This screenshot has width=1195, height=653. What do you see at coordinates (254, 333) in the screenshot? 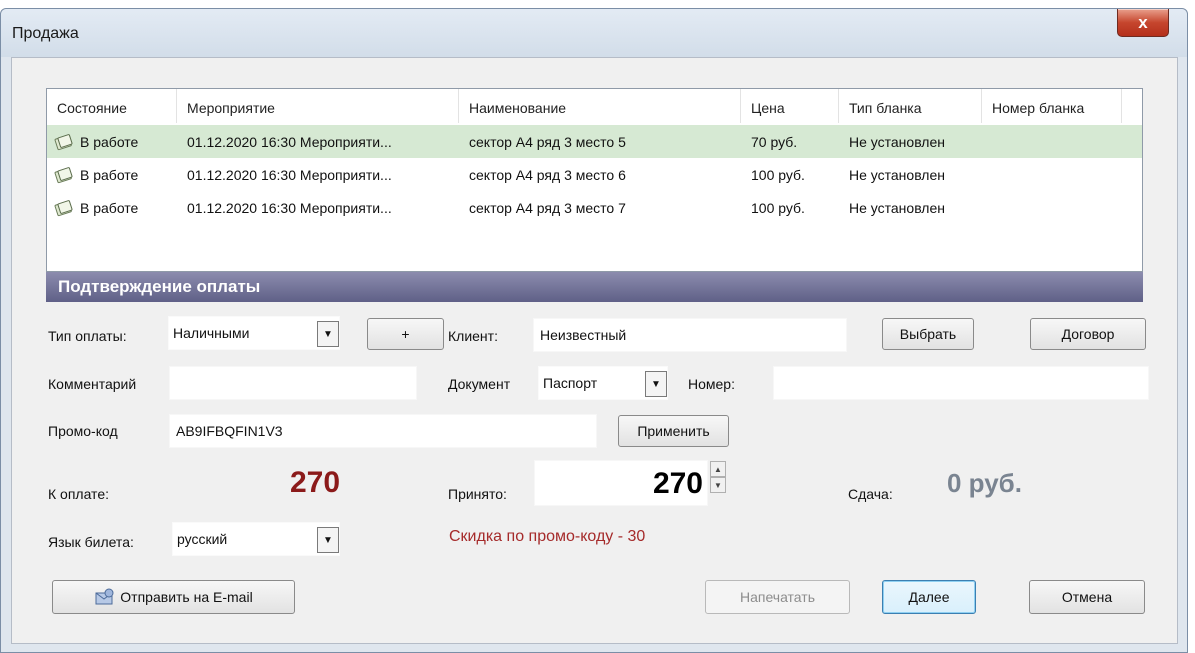
I see `pay-type-select: Наличными ▼` at bounding box center [254, 333].